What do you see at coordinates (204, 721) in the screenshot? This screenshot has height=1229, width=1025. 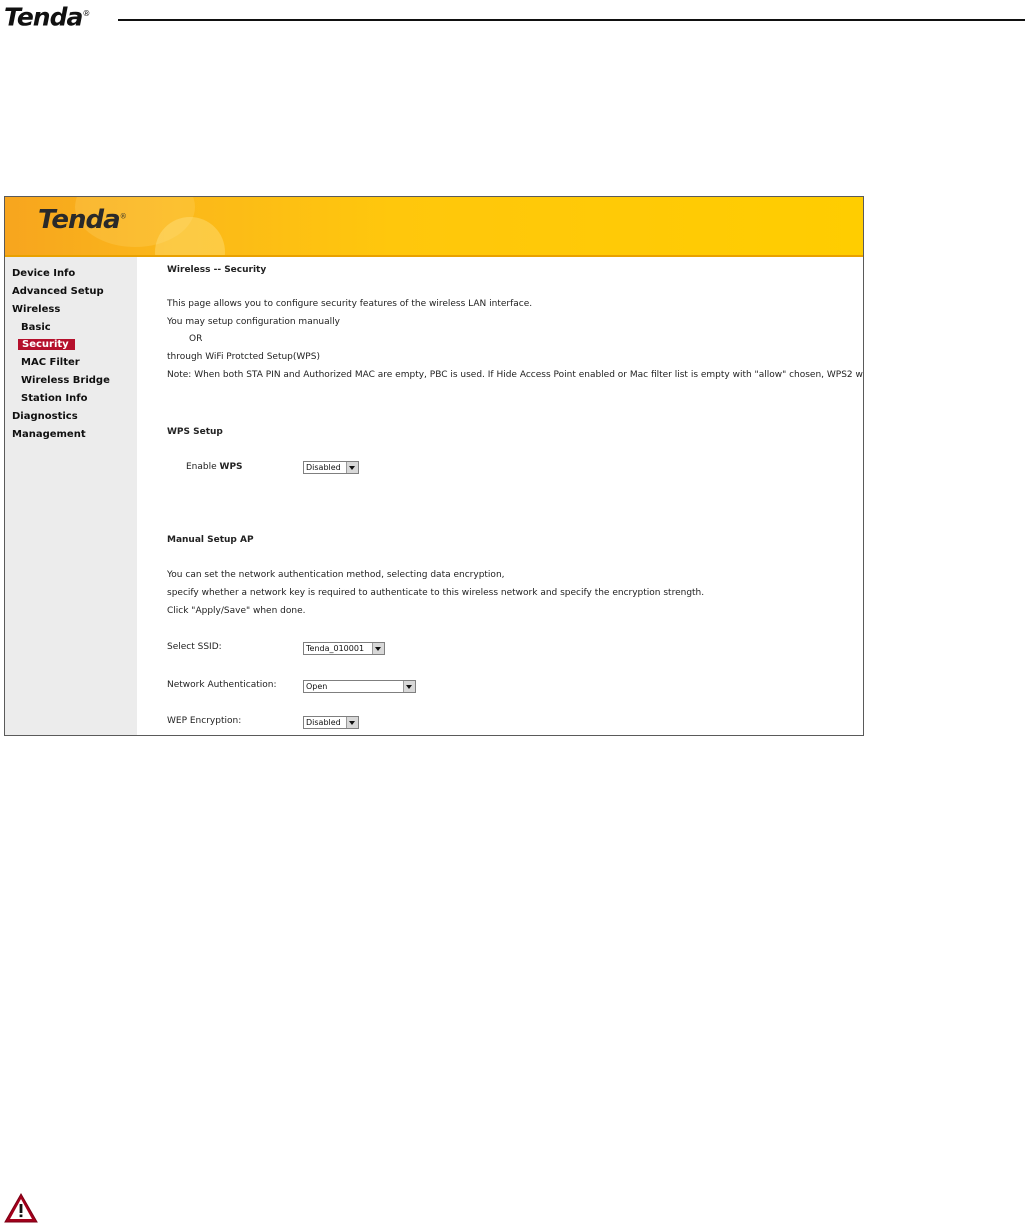 I see `wep-encryption-label: WEP Encryption:` at bounding box center [204, 721].